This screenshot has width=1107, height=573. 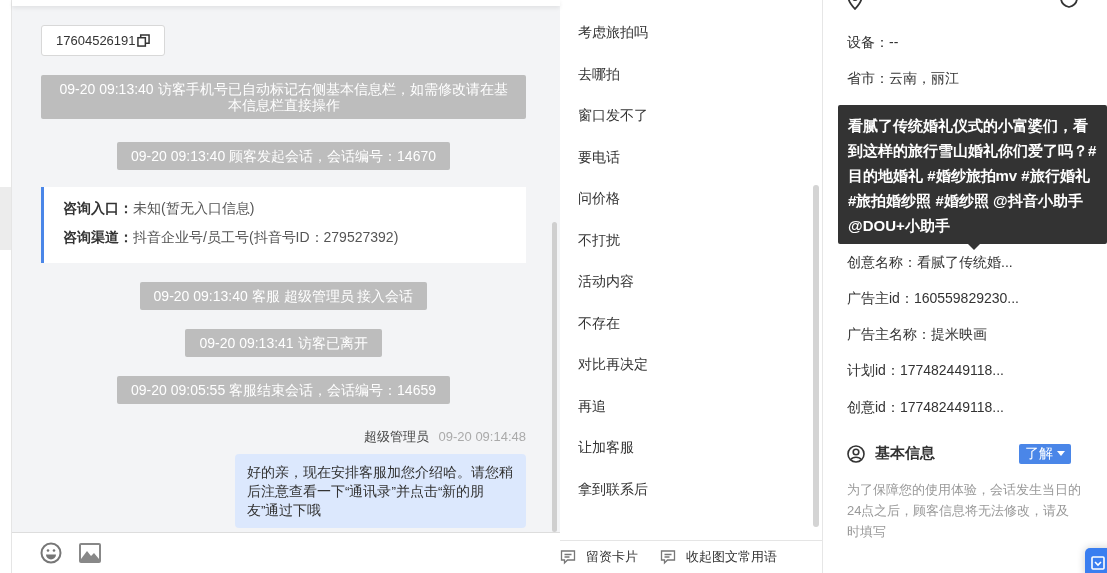 I want to click on toolbar-button: 收起图文常用语, so click(x=718, y=557).